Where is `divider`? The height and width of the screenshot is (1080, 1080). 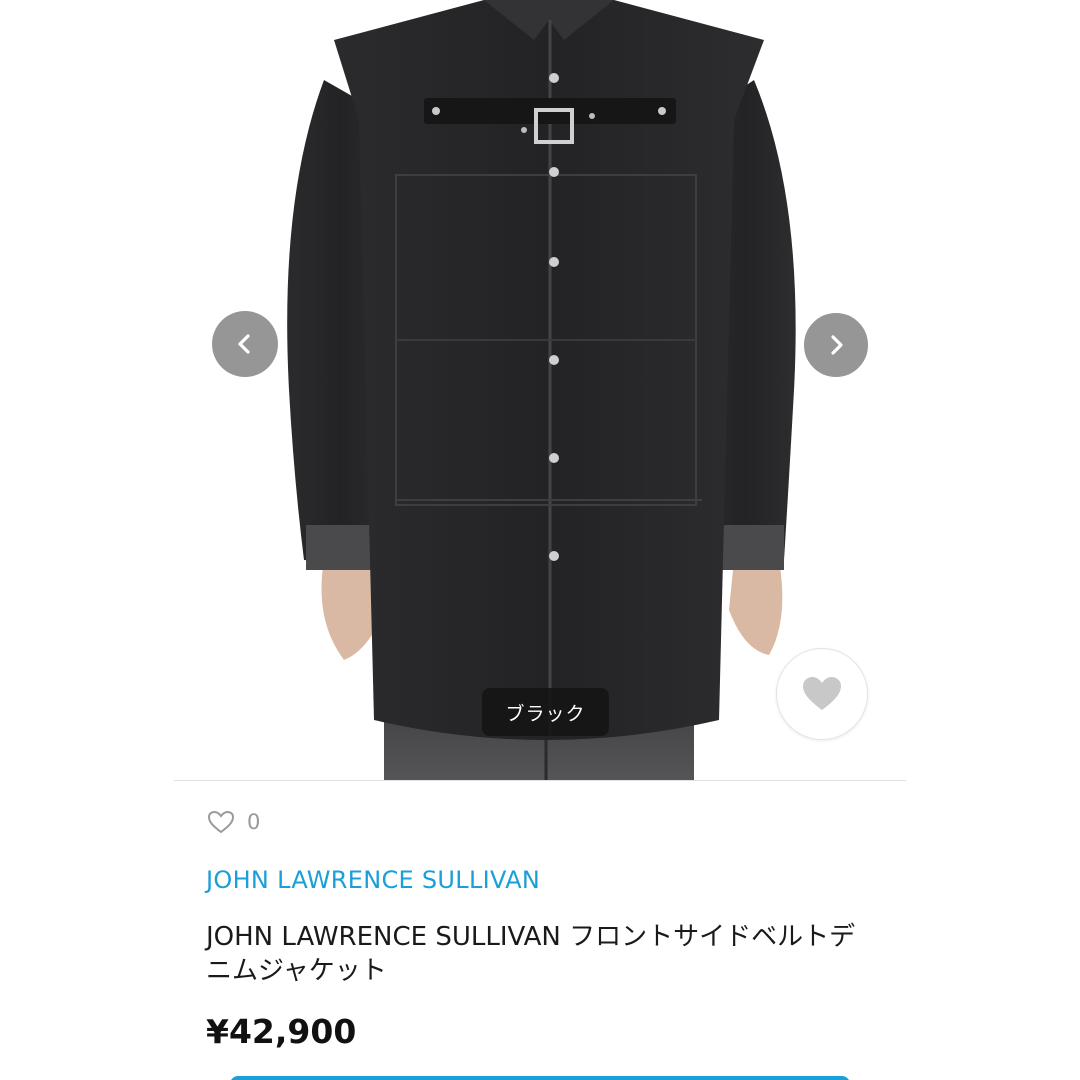
divider is located at coordinates (540, 780).